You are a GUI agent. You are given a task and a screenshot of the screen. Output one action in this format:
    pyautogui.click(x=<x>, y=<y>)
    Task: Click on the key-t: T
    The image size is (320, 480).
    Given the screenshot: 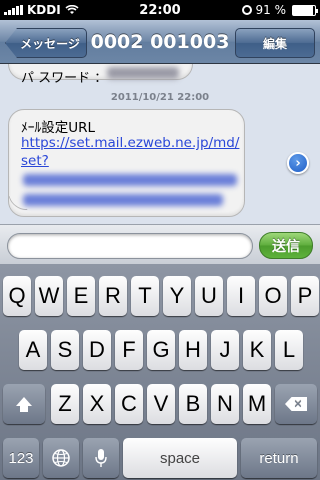 What is the action you would take?
    pyautogui.click(x=145, y=296)
    